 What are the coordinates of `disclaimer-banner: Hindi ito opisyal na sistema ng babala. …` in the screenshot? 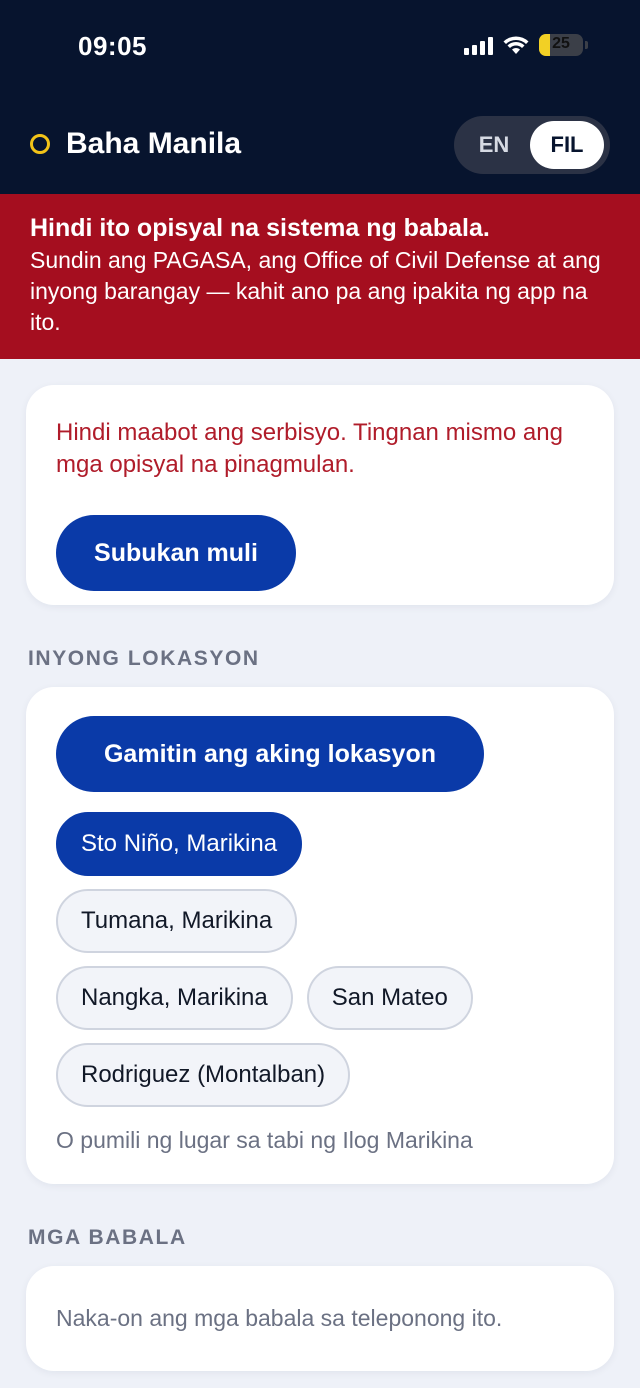 It's located at (320, 276).